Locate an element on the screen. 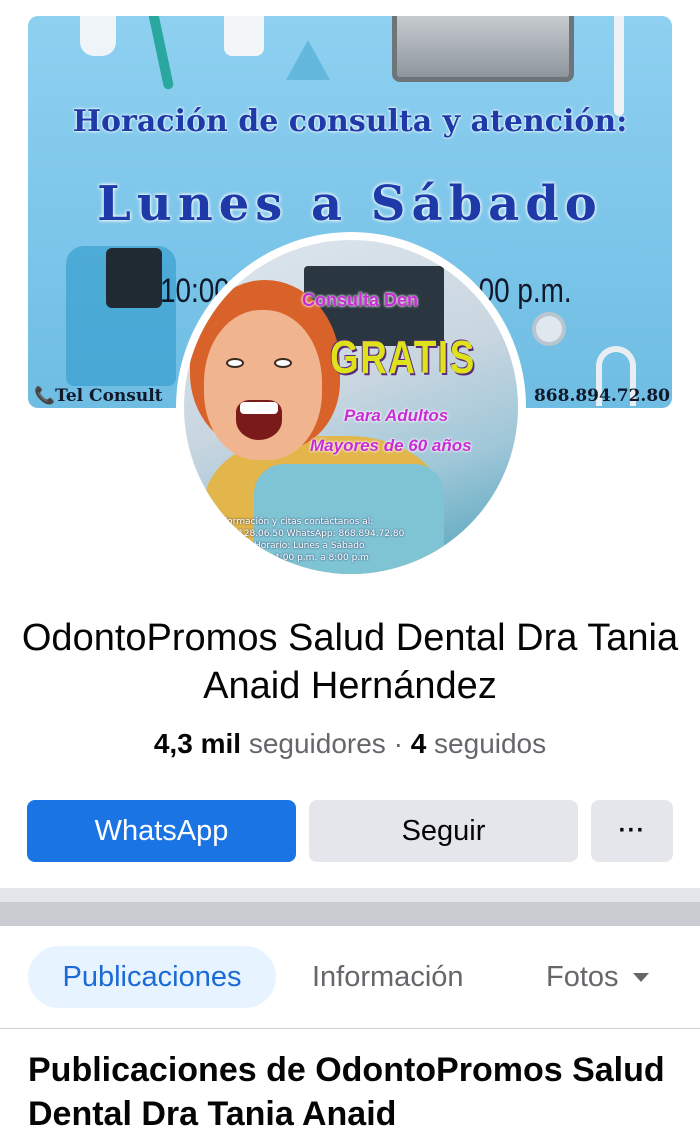  following-count: 4 is located at coordinates (418, 743).